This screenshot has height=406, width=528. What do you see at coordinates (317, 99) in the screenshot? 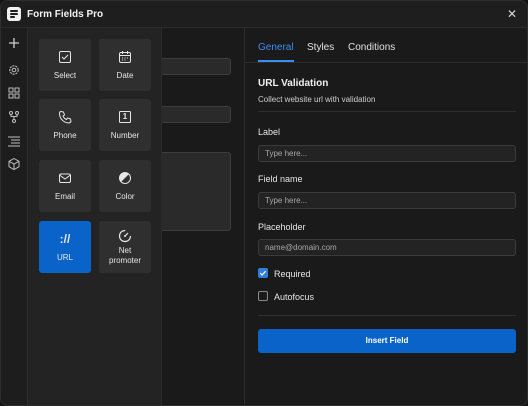
I see `section-description: Collect website url with validation` at bounding box center [317, 99].